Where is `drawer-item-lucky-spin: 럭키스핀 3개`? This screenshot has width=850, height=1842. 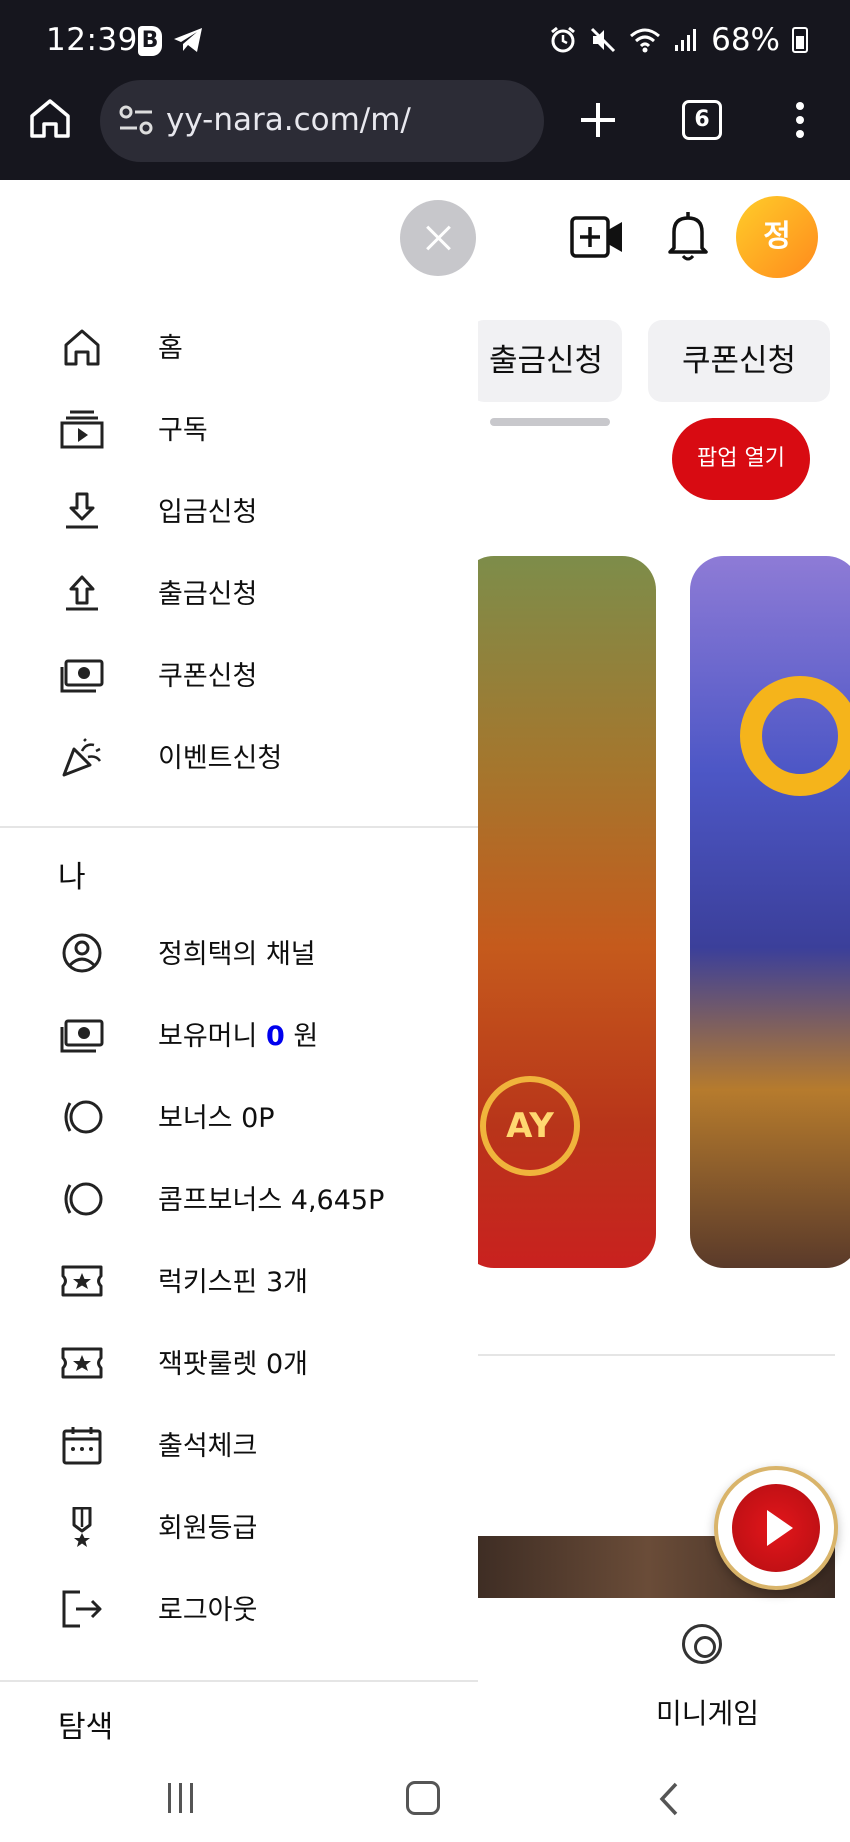 drawer-item-lucky-spin: 럭키스핀 3개 is located at coordinates (239, 1281).